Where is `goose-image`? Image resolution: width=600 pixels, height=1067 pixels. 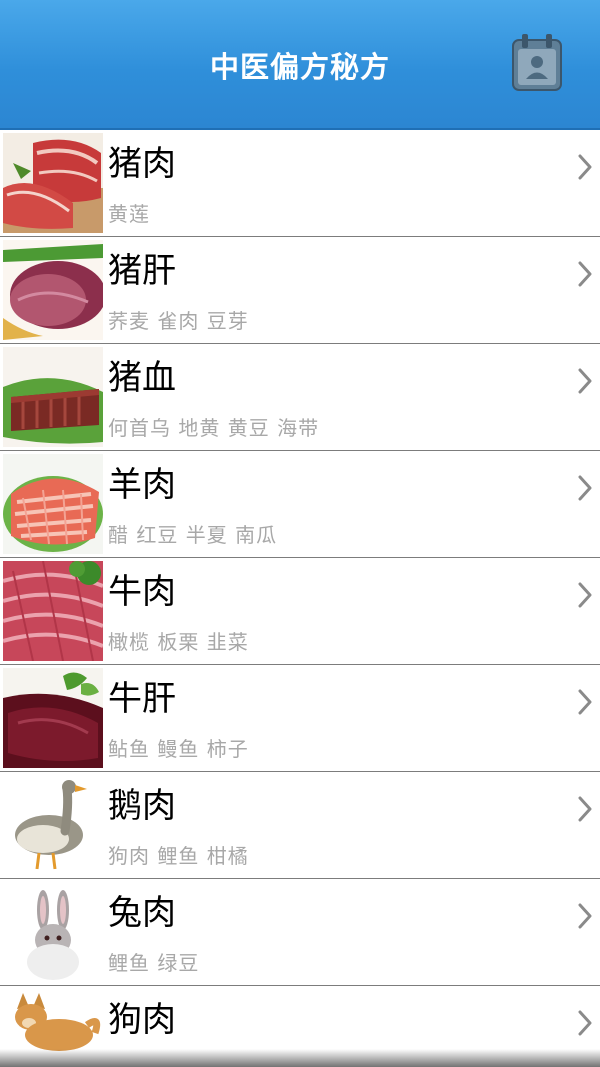 goose-image is located at coordinates (53, 825).